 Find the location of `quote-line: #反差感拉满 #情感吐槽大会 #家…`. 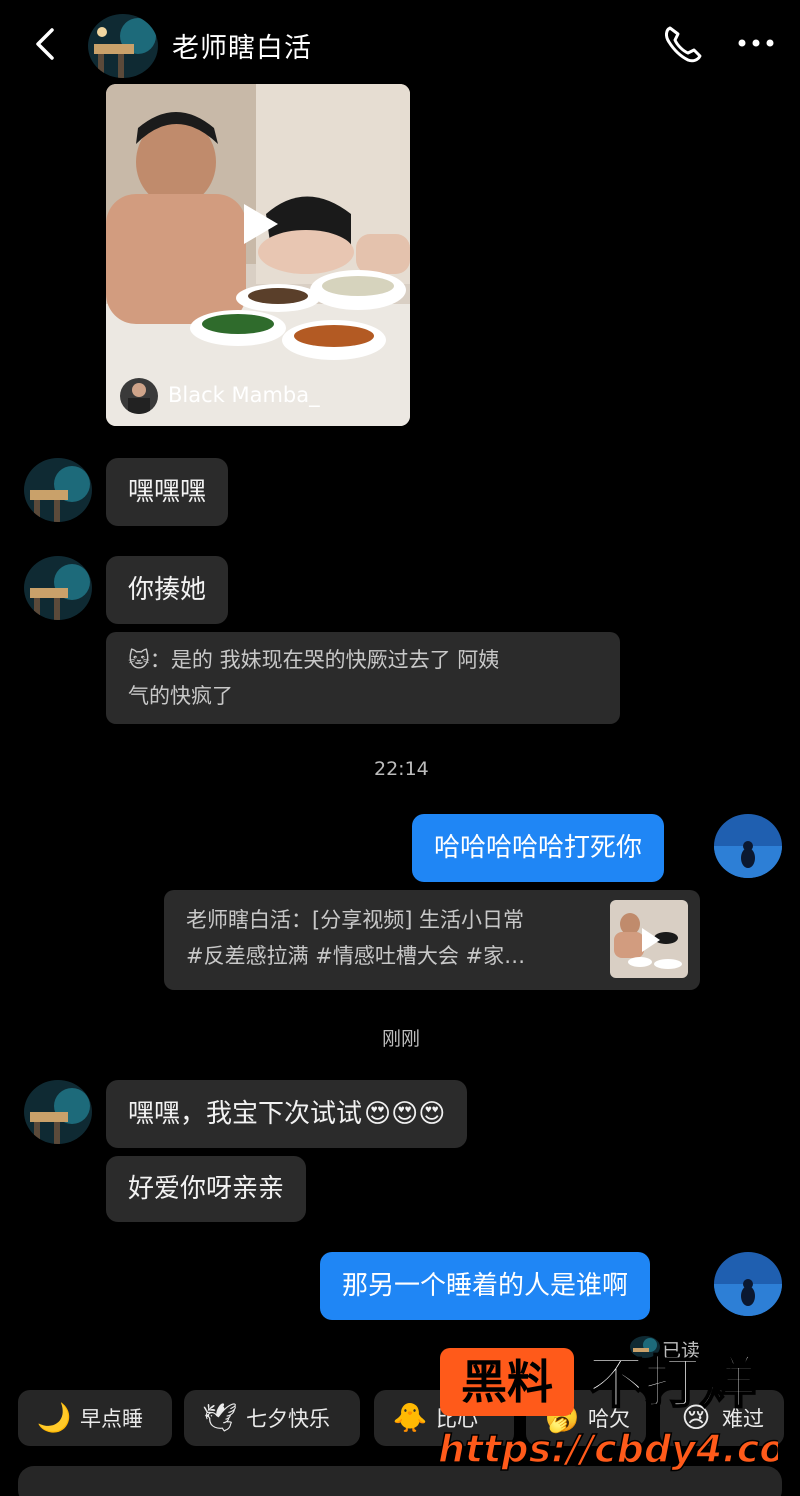

quote-line: #反差感拉满 #情感吐槽大会 #家… is located at coordinates (356, 956).